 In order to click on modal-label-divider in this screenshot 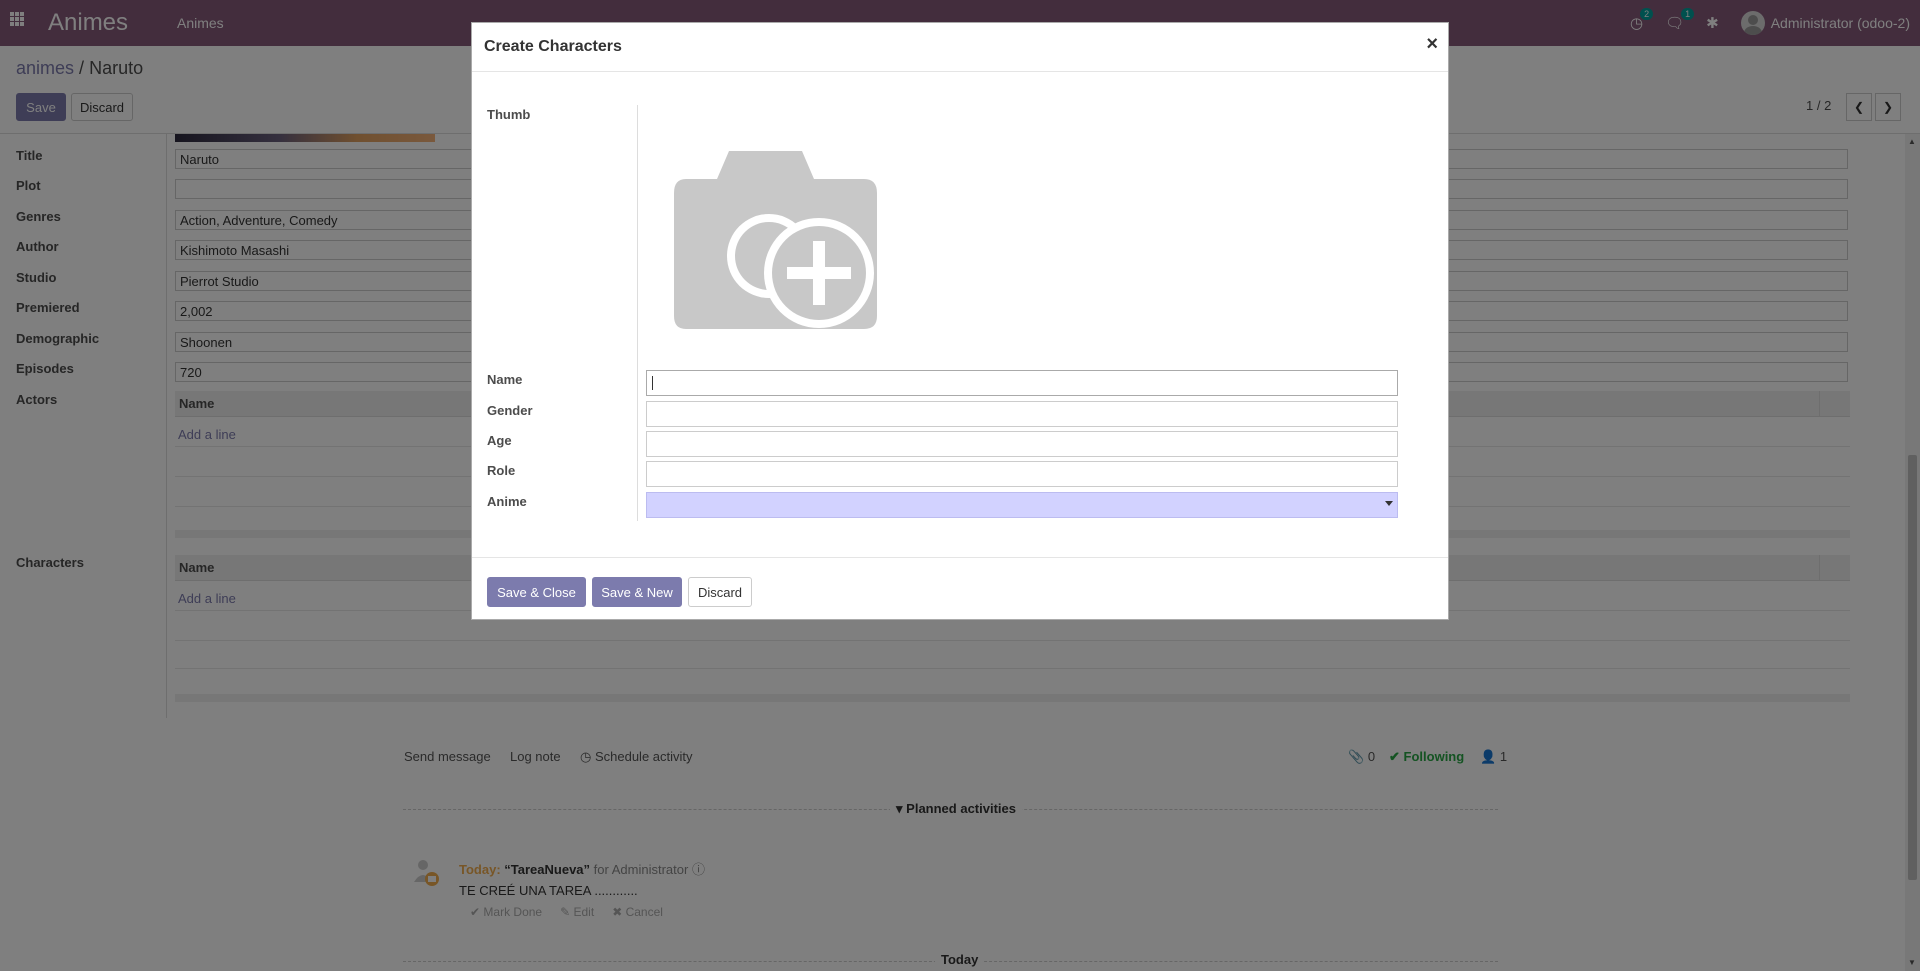, I will do `click(637, 313)`.